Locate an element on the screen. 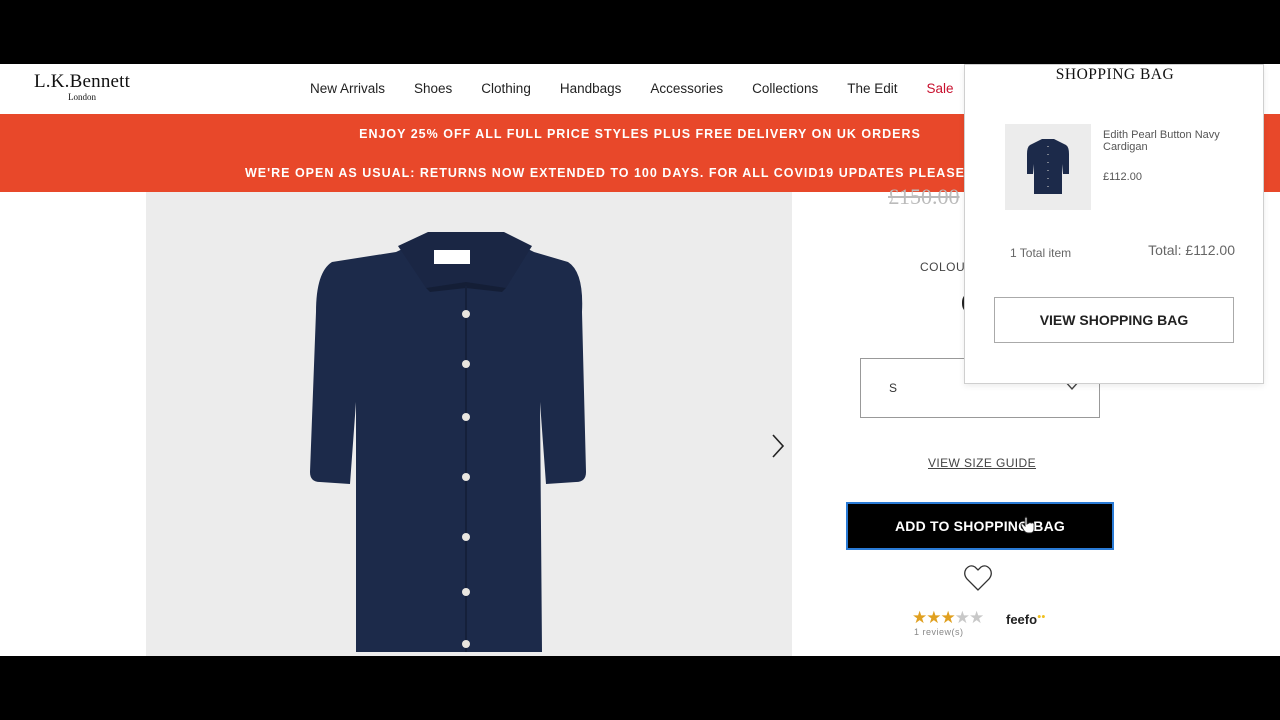 The width and height of the screenshot is (1280, 720). hand-cursor-icon is located at coordinates (1027, 525).